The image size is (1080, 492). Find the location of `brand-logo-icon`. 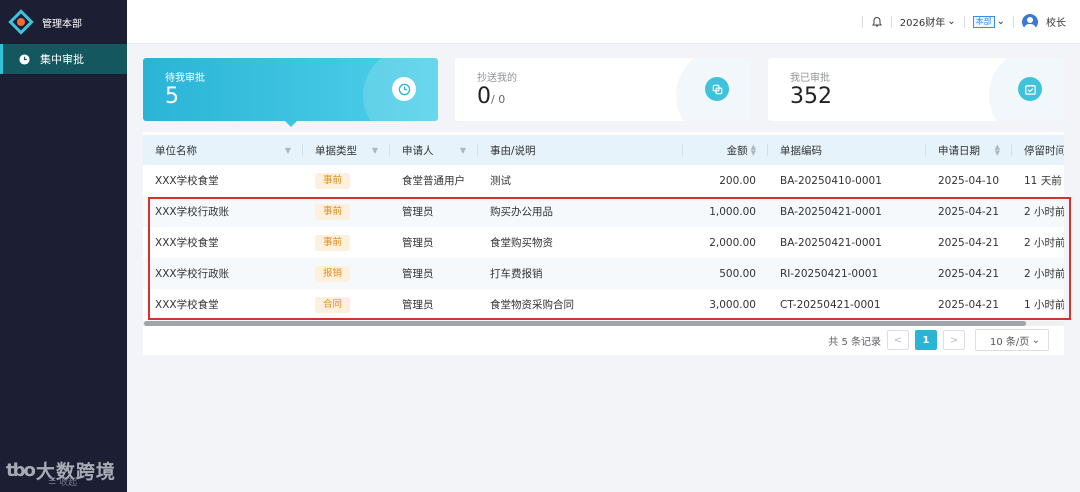

brand-logo-icon is located at coordinates (21, 22).